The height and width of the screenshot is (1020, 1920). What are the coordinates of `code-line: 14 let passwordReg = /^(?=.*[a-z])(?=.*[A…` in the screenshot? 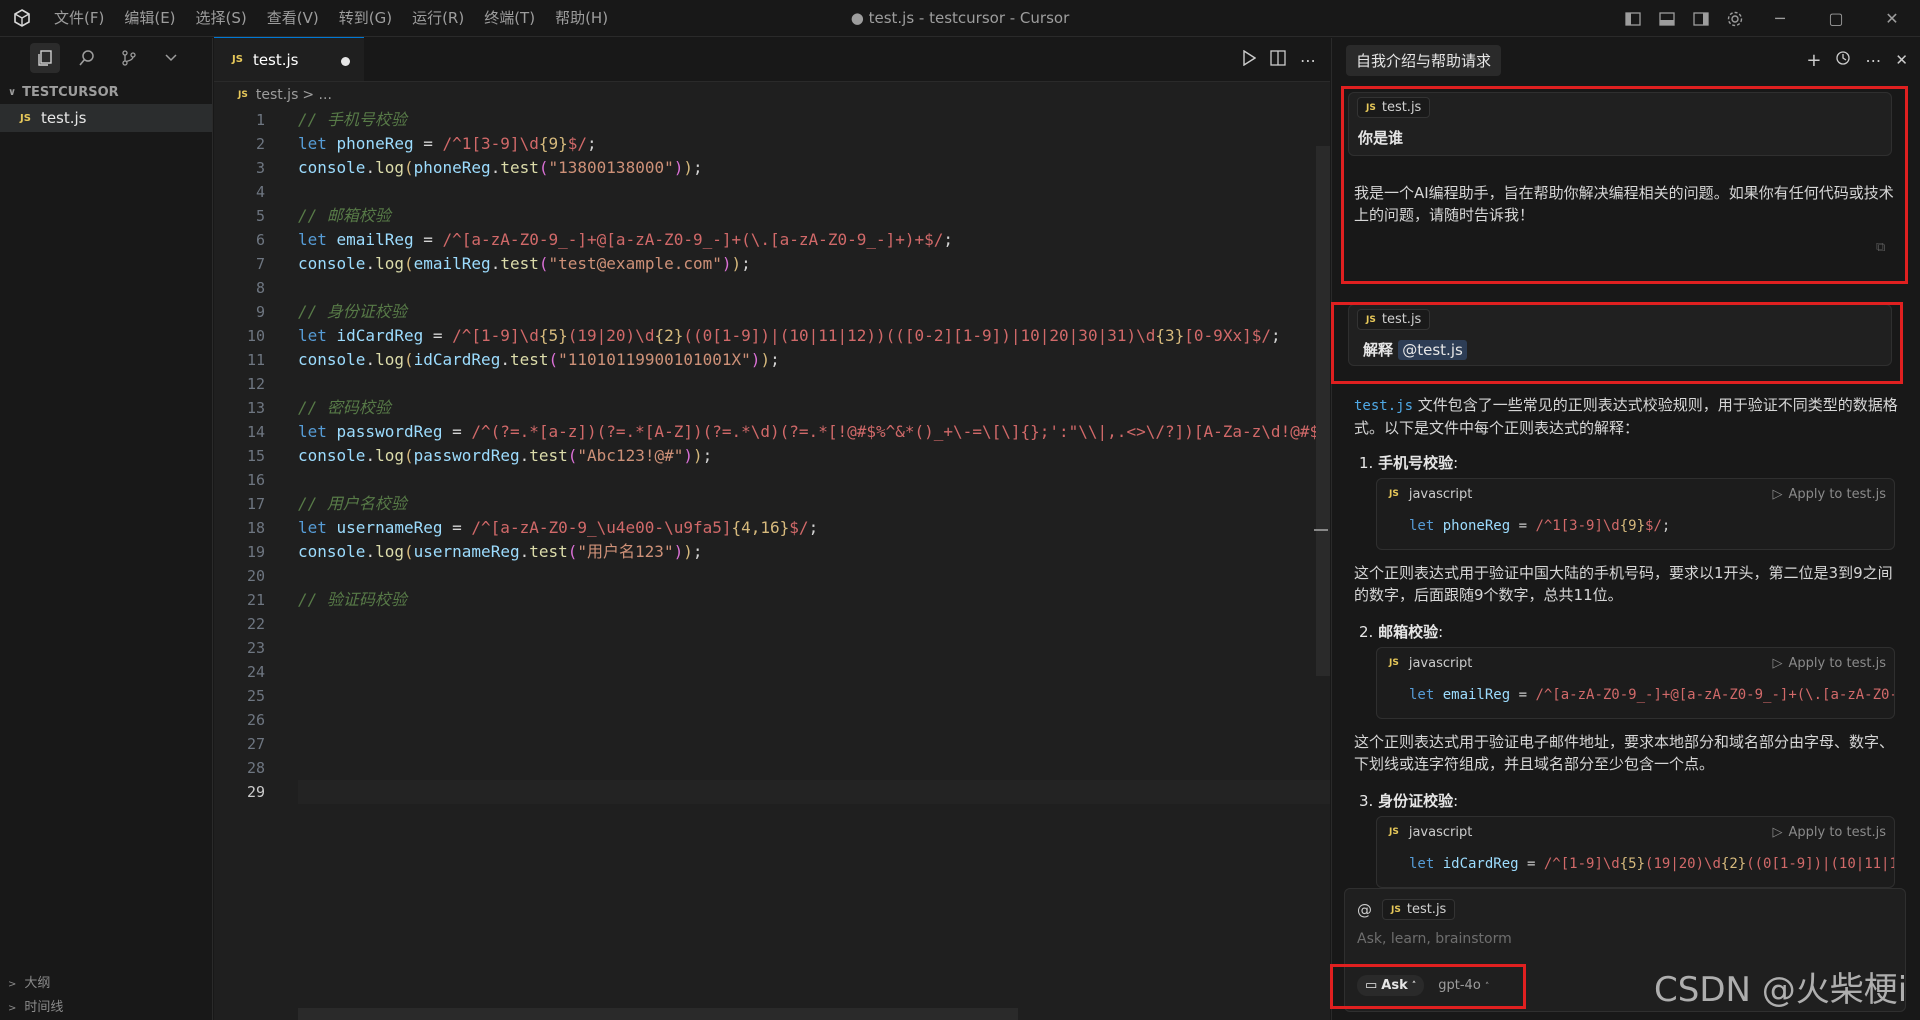 It's located at (772, 432).